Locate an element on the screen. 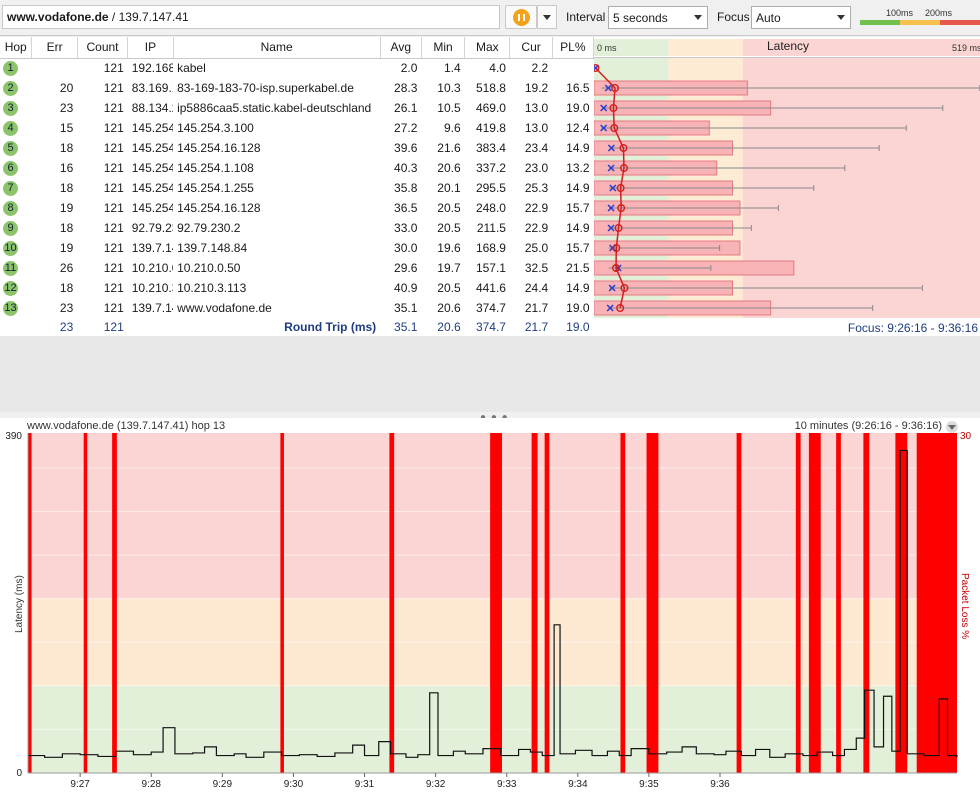 This screenshot has height=797, width=980. avg-cell: 26.1 is located at coordinates (406, 108).